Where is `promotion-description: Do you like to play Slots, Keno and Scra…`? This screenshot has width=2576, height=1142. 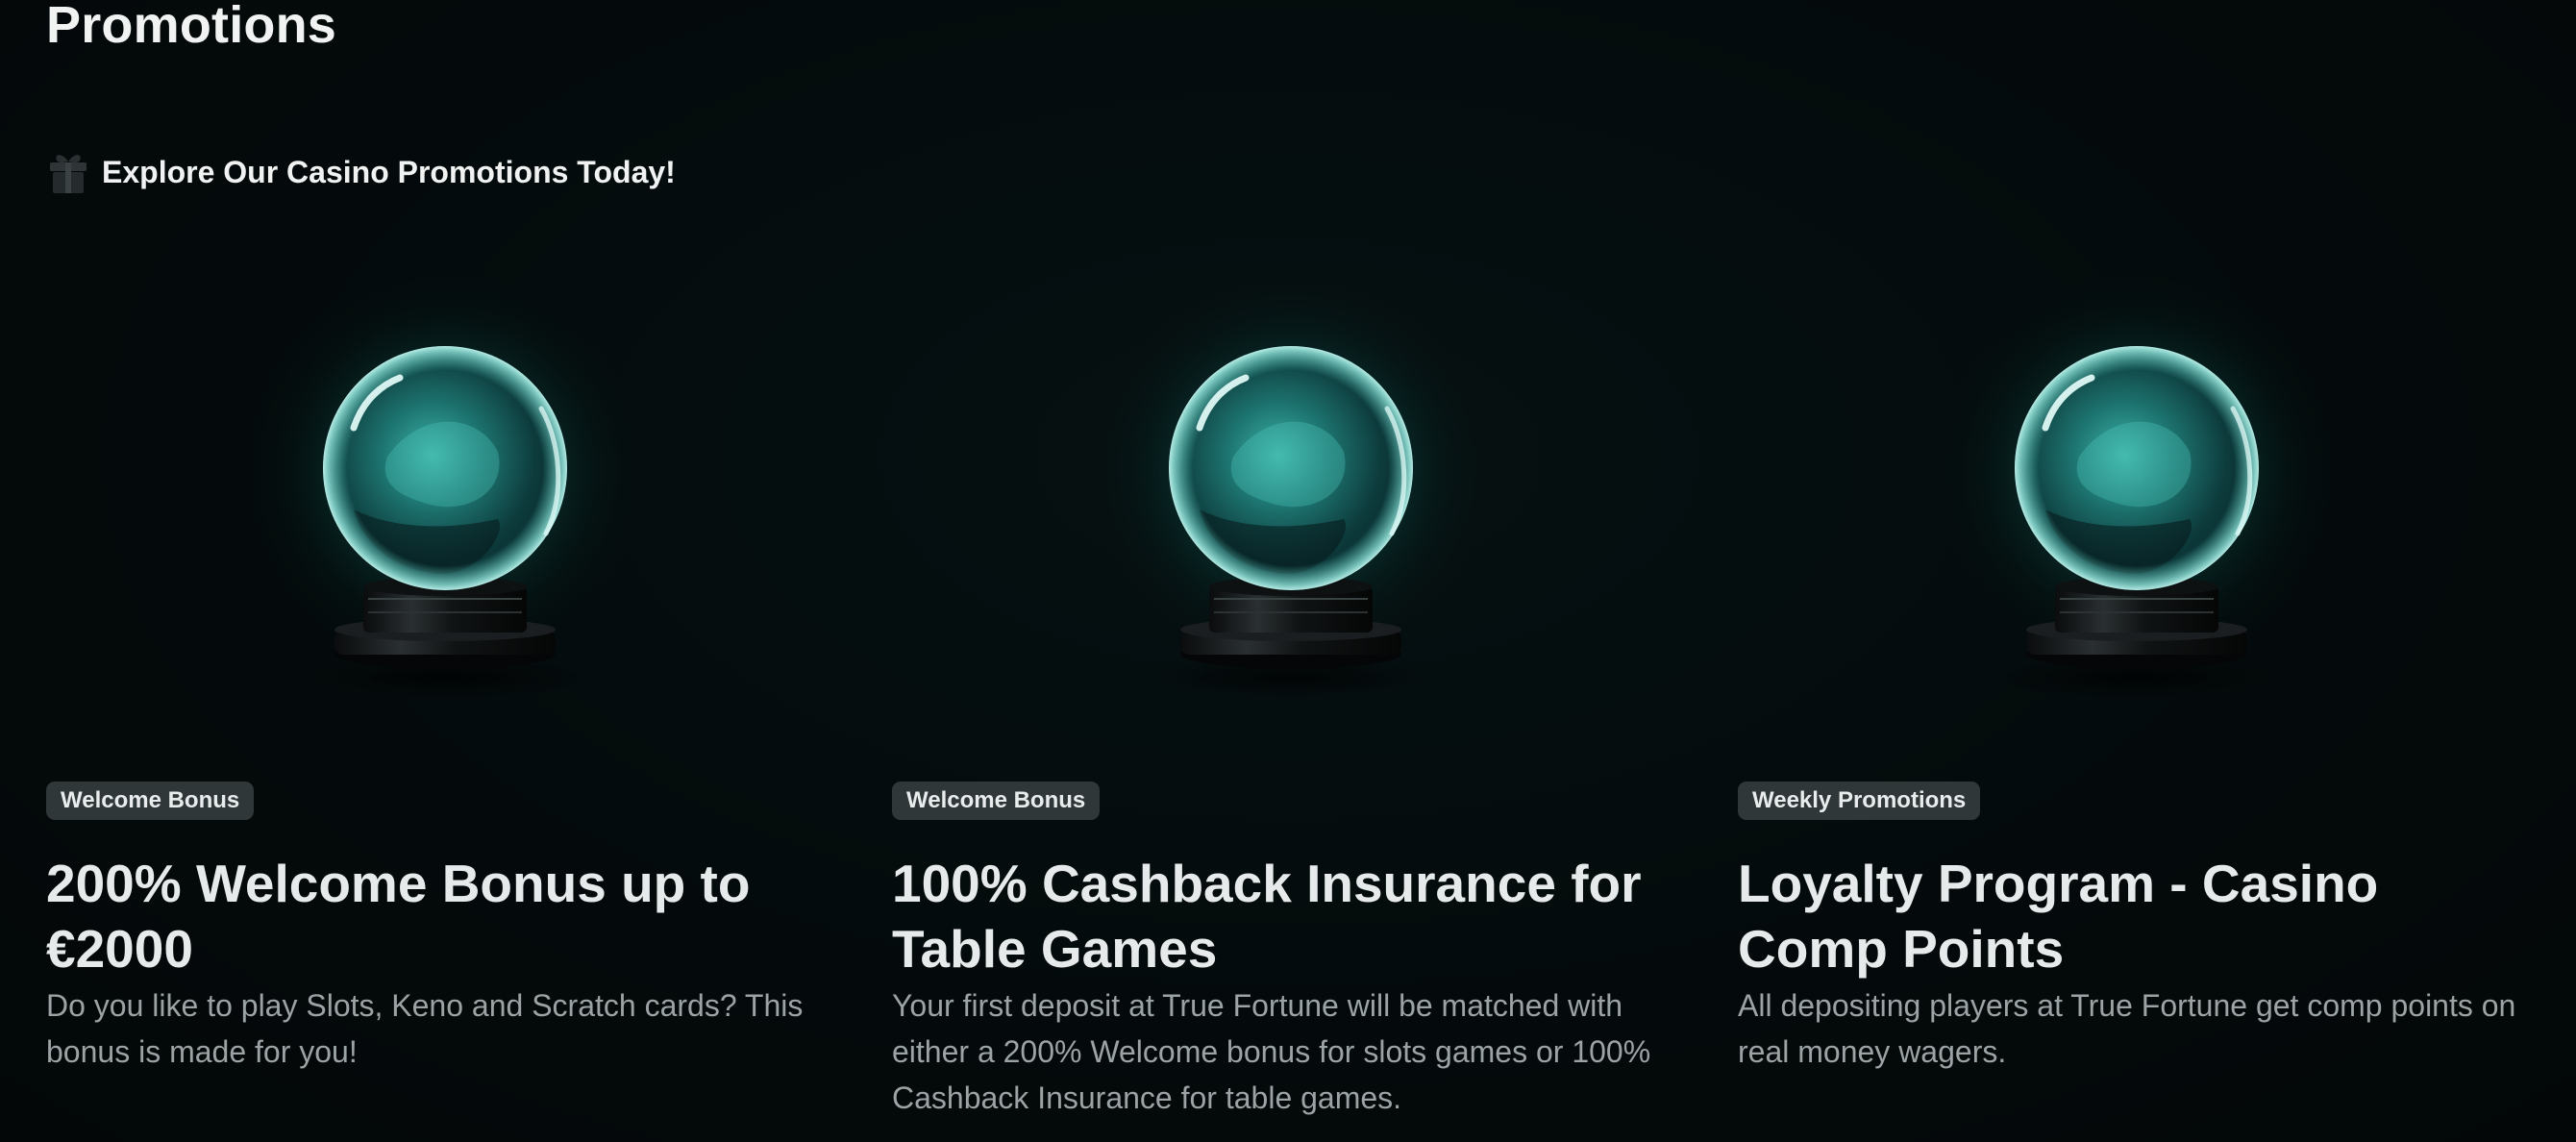
promotion-description: Do you like to play Slots, Keno and Scra… is located at coordinates (425, 1028).